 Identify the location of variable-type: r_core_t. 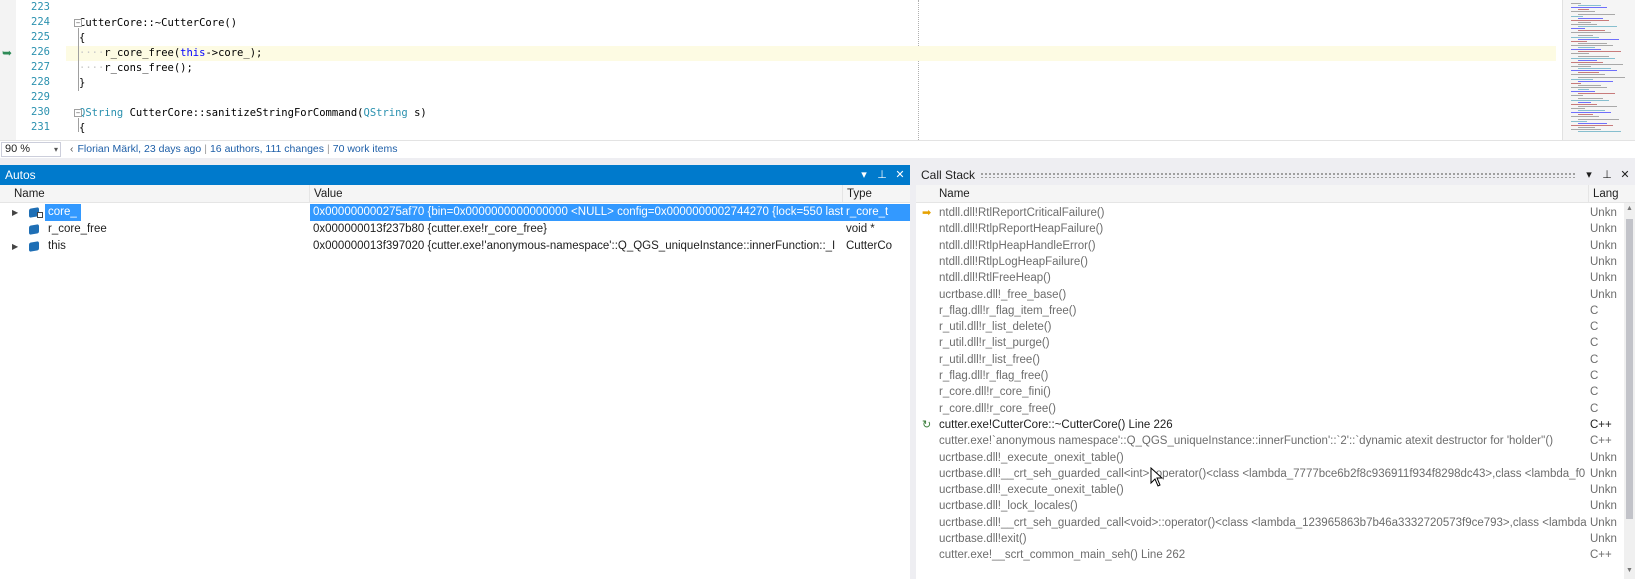
(876, 212).